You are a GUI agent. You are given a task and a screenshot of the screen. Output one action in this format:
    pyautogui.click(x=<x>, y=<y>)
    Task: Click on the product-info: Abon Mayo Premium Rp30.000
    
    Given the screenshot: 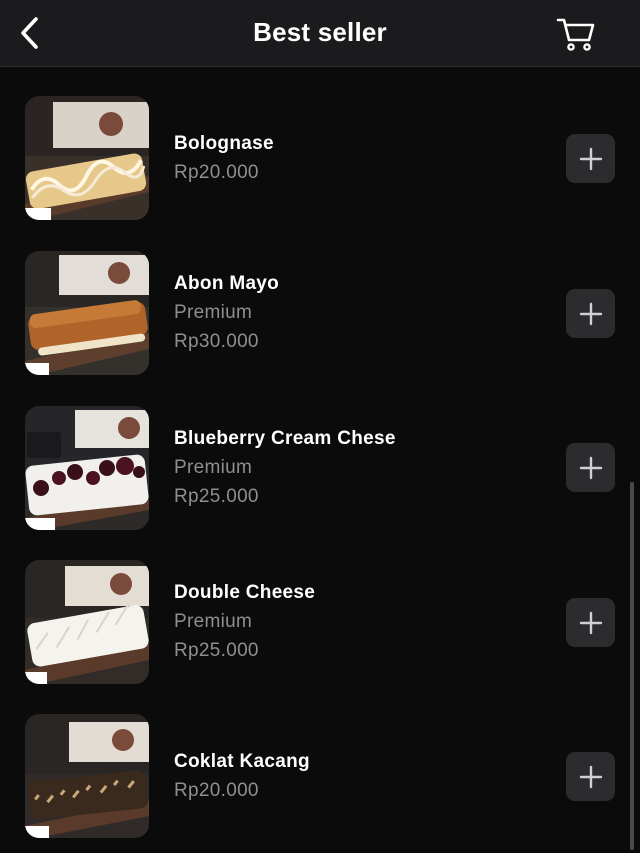 What is the action you would take?
    pyautogui.click(x=226, y=312)
    